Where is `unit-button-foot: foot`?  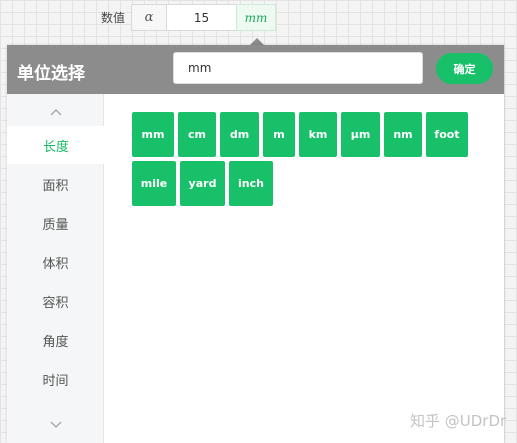 unit-button-foot: foot is located at coordinates (447, 134).